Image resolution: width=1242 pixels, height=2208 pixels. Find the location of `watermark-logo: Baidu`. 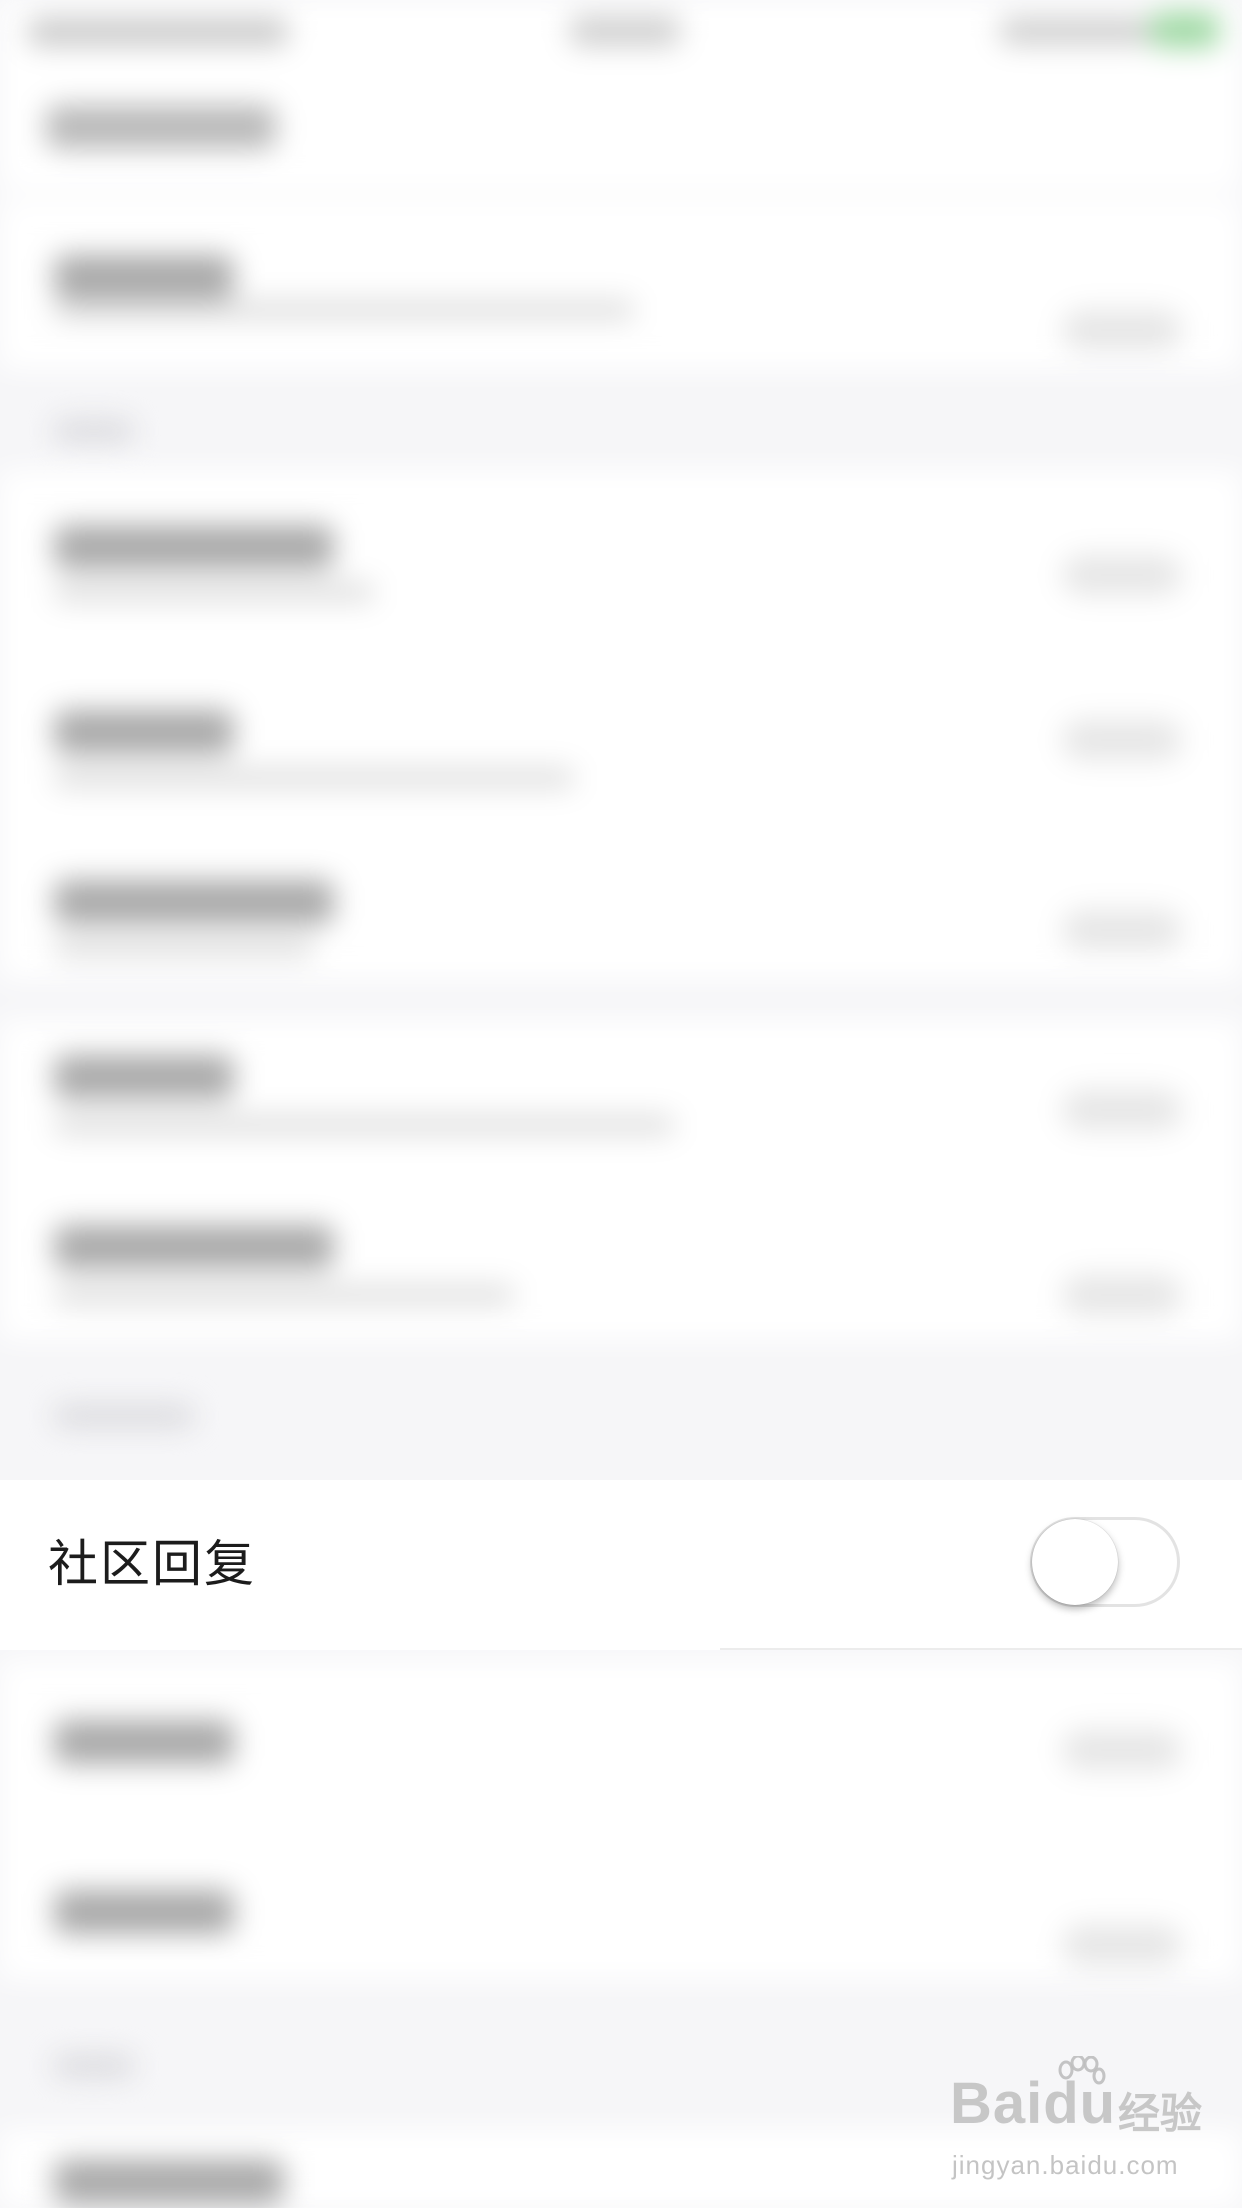

watermark-logo: Baidu is located at coordinates (1033, 2103).